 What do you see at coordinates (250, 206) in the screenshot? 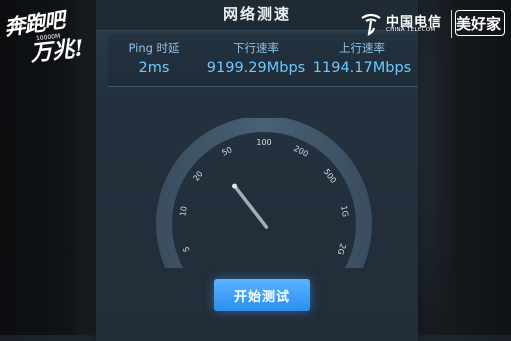
I see `gauge-needle` at bounding box center [250, 206].